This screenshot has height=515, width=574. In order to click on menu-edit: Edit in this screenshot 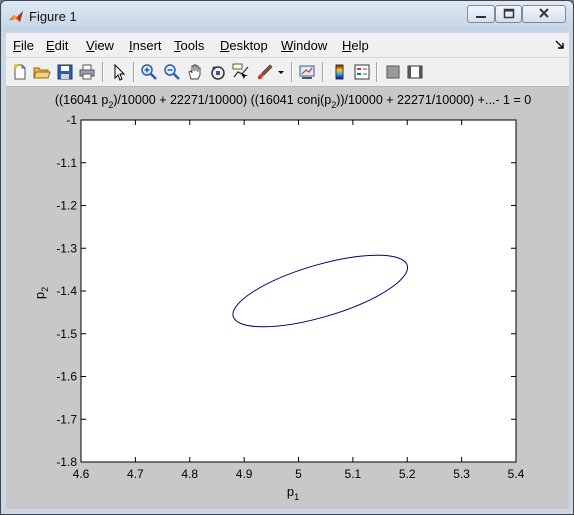, I will do `click(57, 45)`.